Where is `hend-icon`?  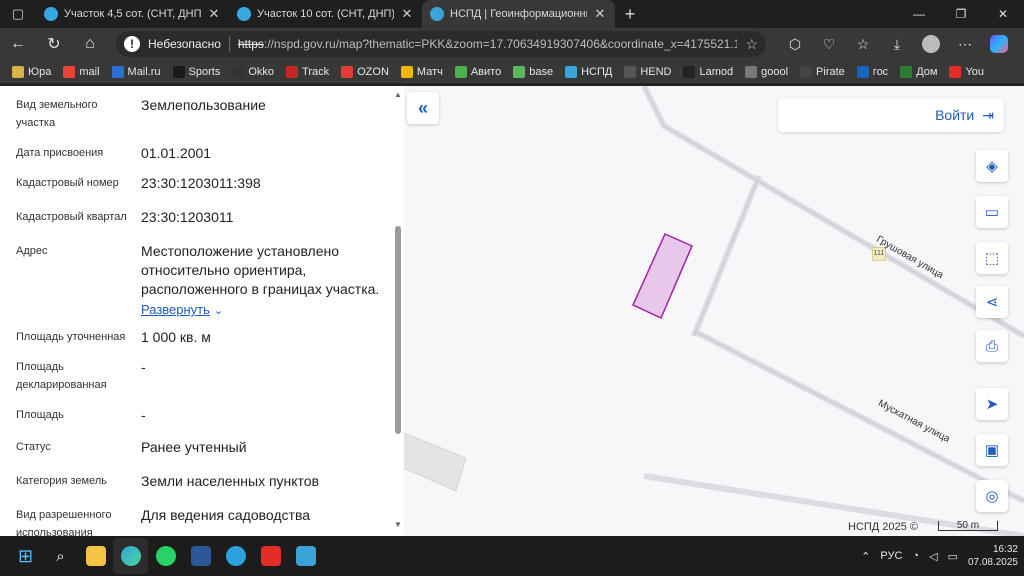 hend-icon is located at coordinates (630, 71).